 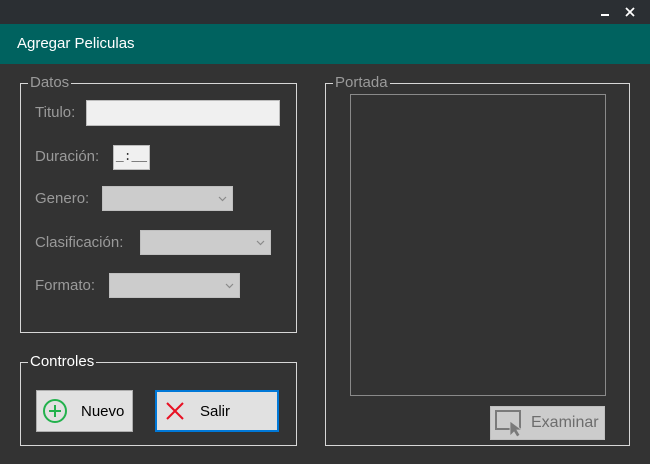 What do you see at coordinates (361, 82) in the screenshot?
I see `portada-legend: Portada` at bounding box center [361, 82].